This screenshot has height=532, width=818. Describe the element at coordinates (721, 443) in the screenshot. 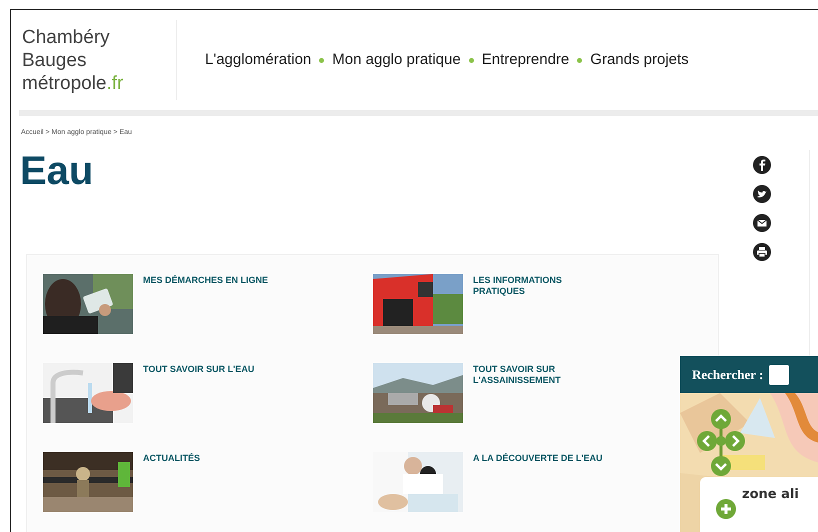

I see `map-pan-control` at that location.